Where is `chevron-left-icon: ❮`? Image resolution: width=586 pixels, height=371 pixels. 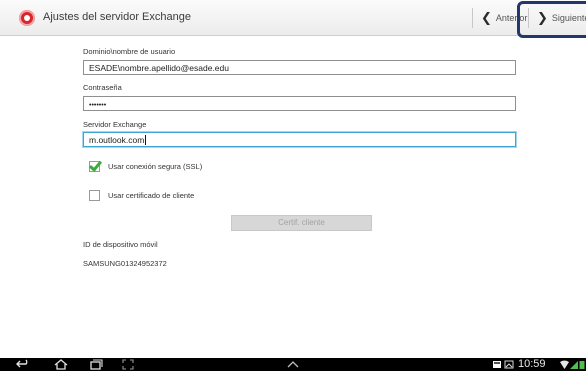 chevron-left-icon: ❮ is located at coordinates (486, 17).